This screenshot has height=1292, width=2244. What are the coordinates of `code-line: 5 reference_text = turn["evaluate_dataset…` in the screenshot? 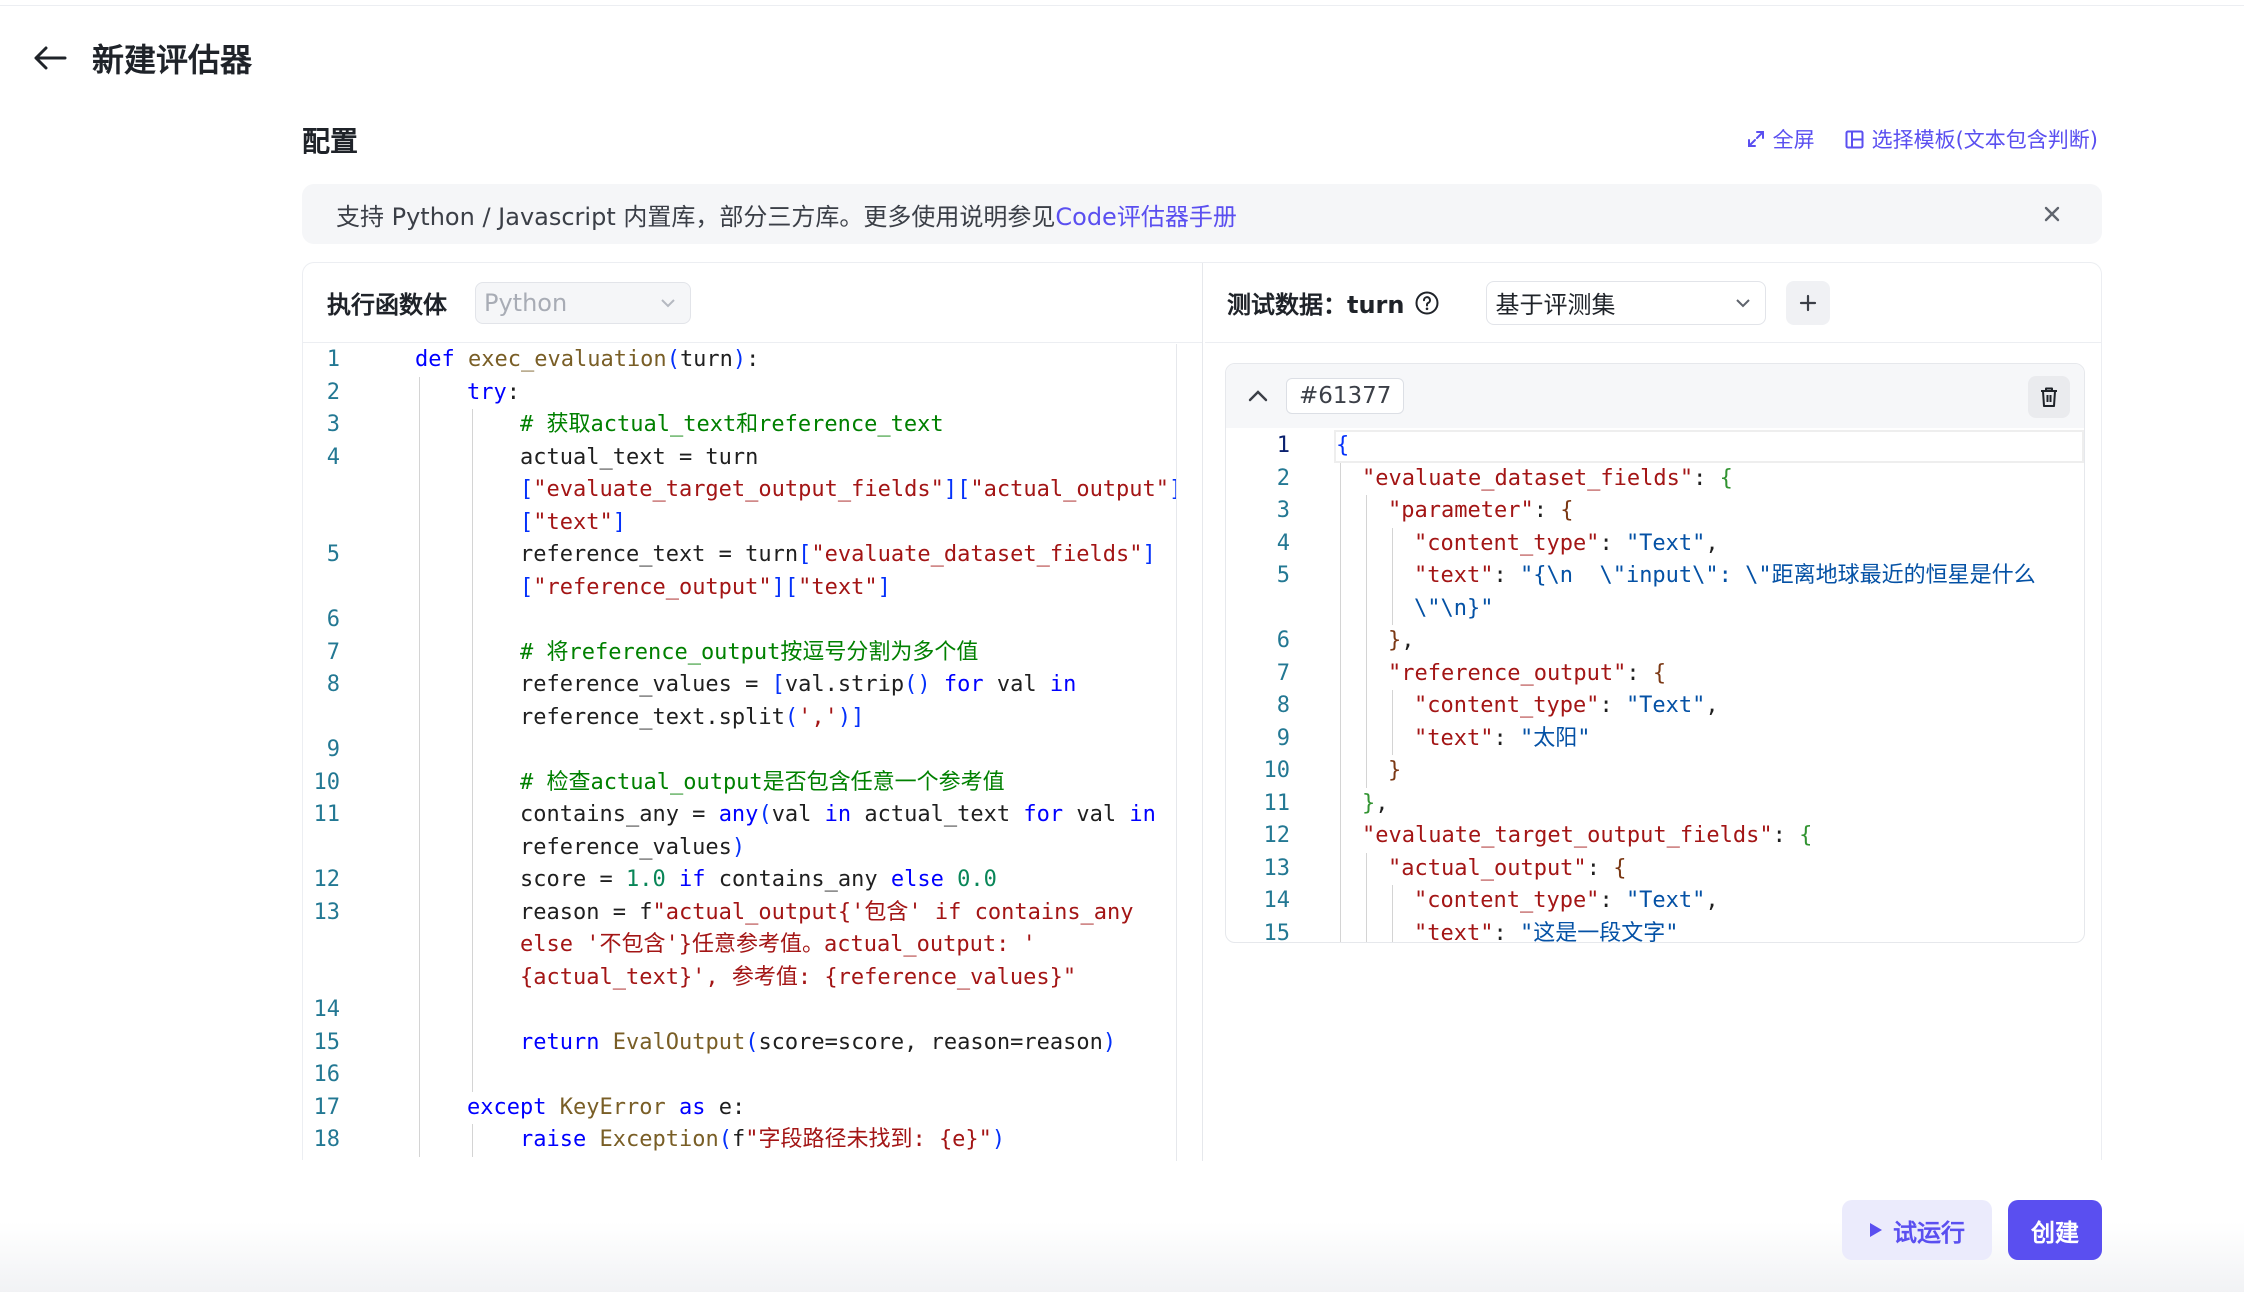 It's located at (739, 555).